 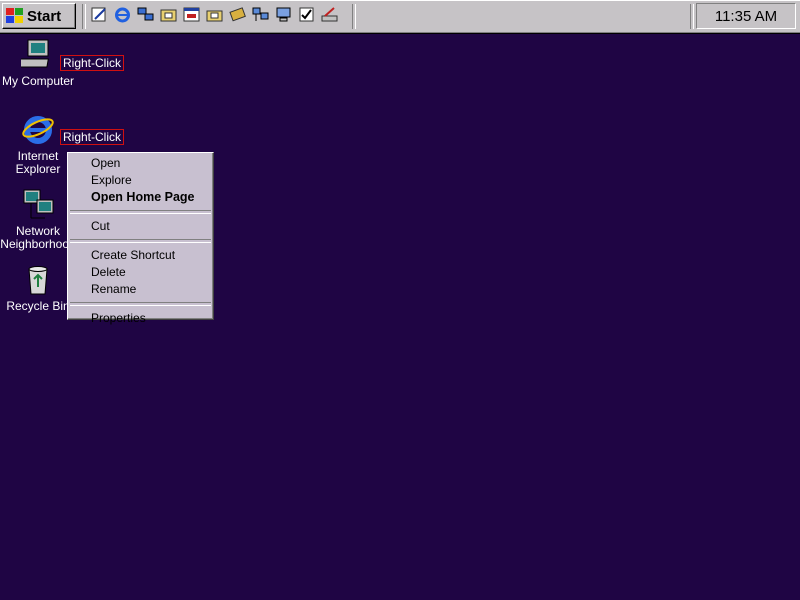 I want to click on folder-image-icon, so click(x=168, y=14).